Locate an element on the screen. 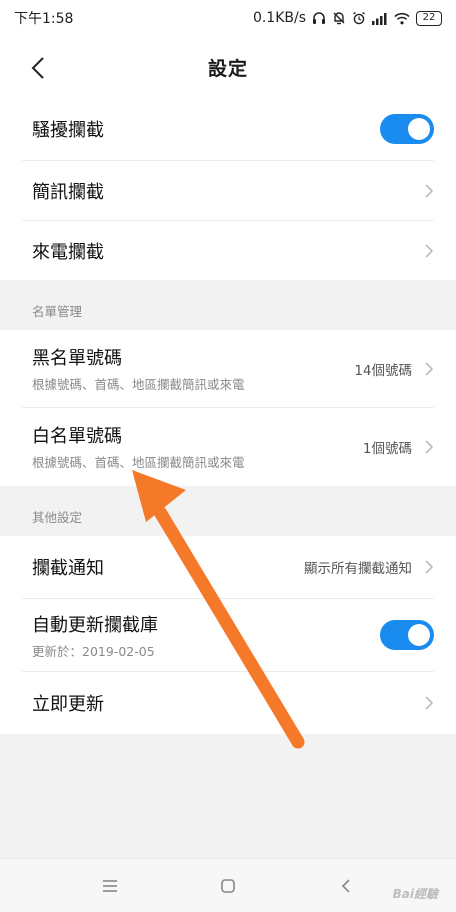 The image size is (456, 912). sms-blocking-row: 簡訊攔截 is located at coordinates (228, 190).